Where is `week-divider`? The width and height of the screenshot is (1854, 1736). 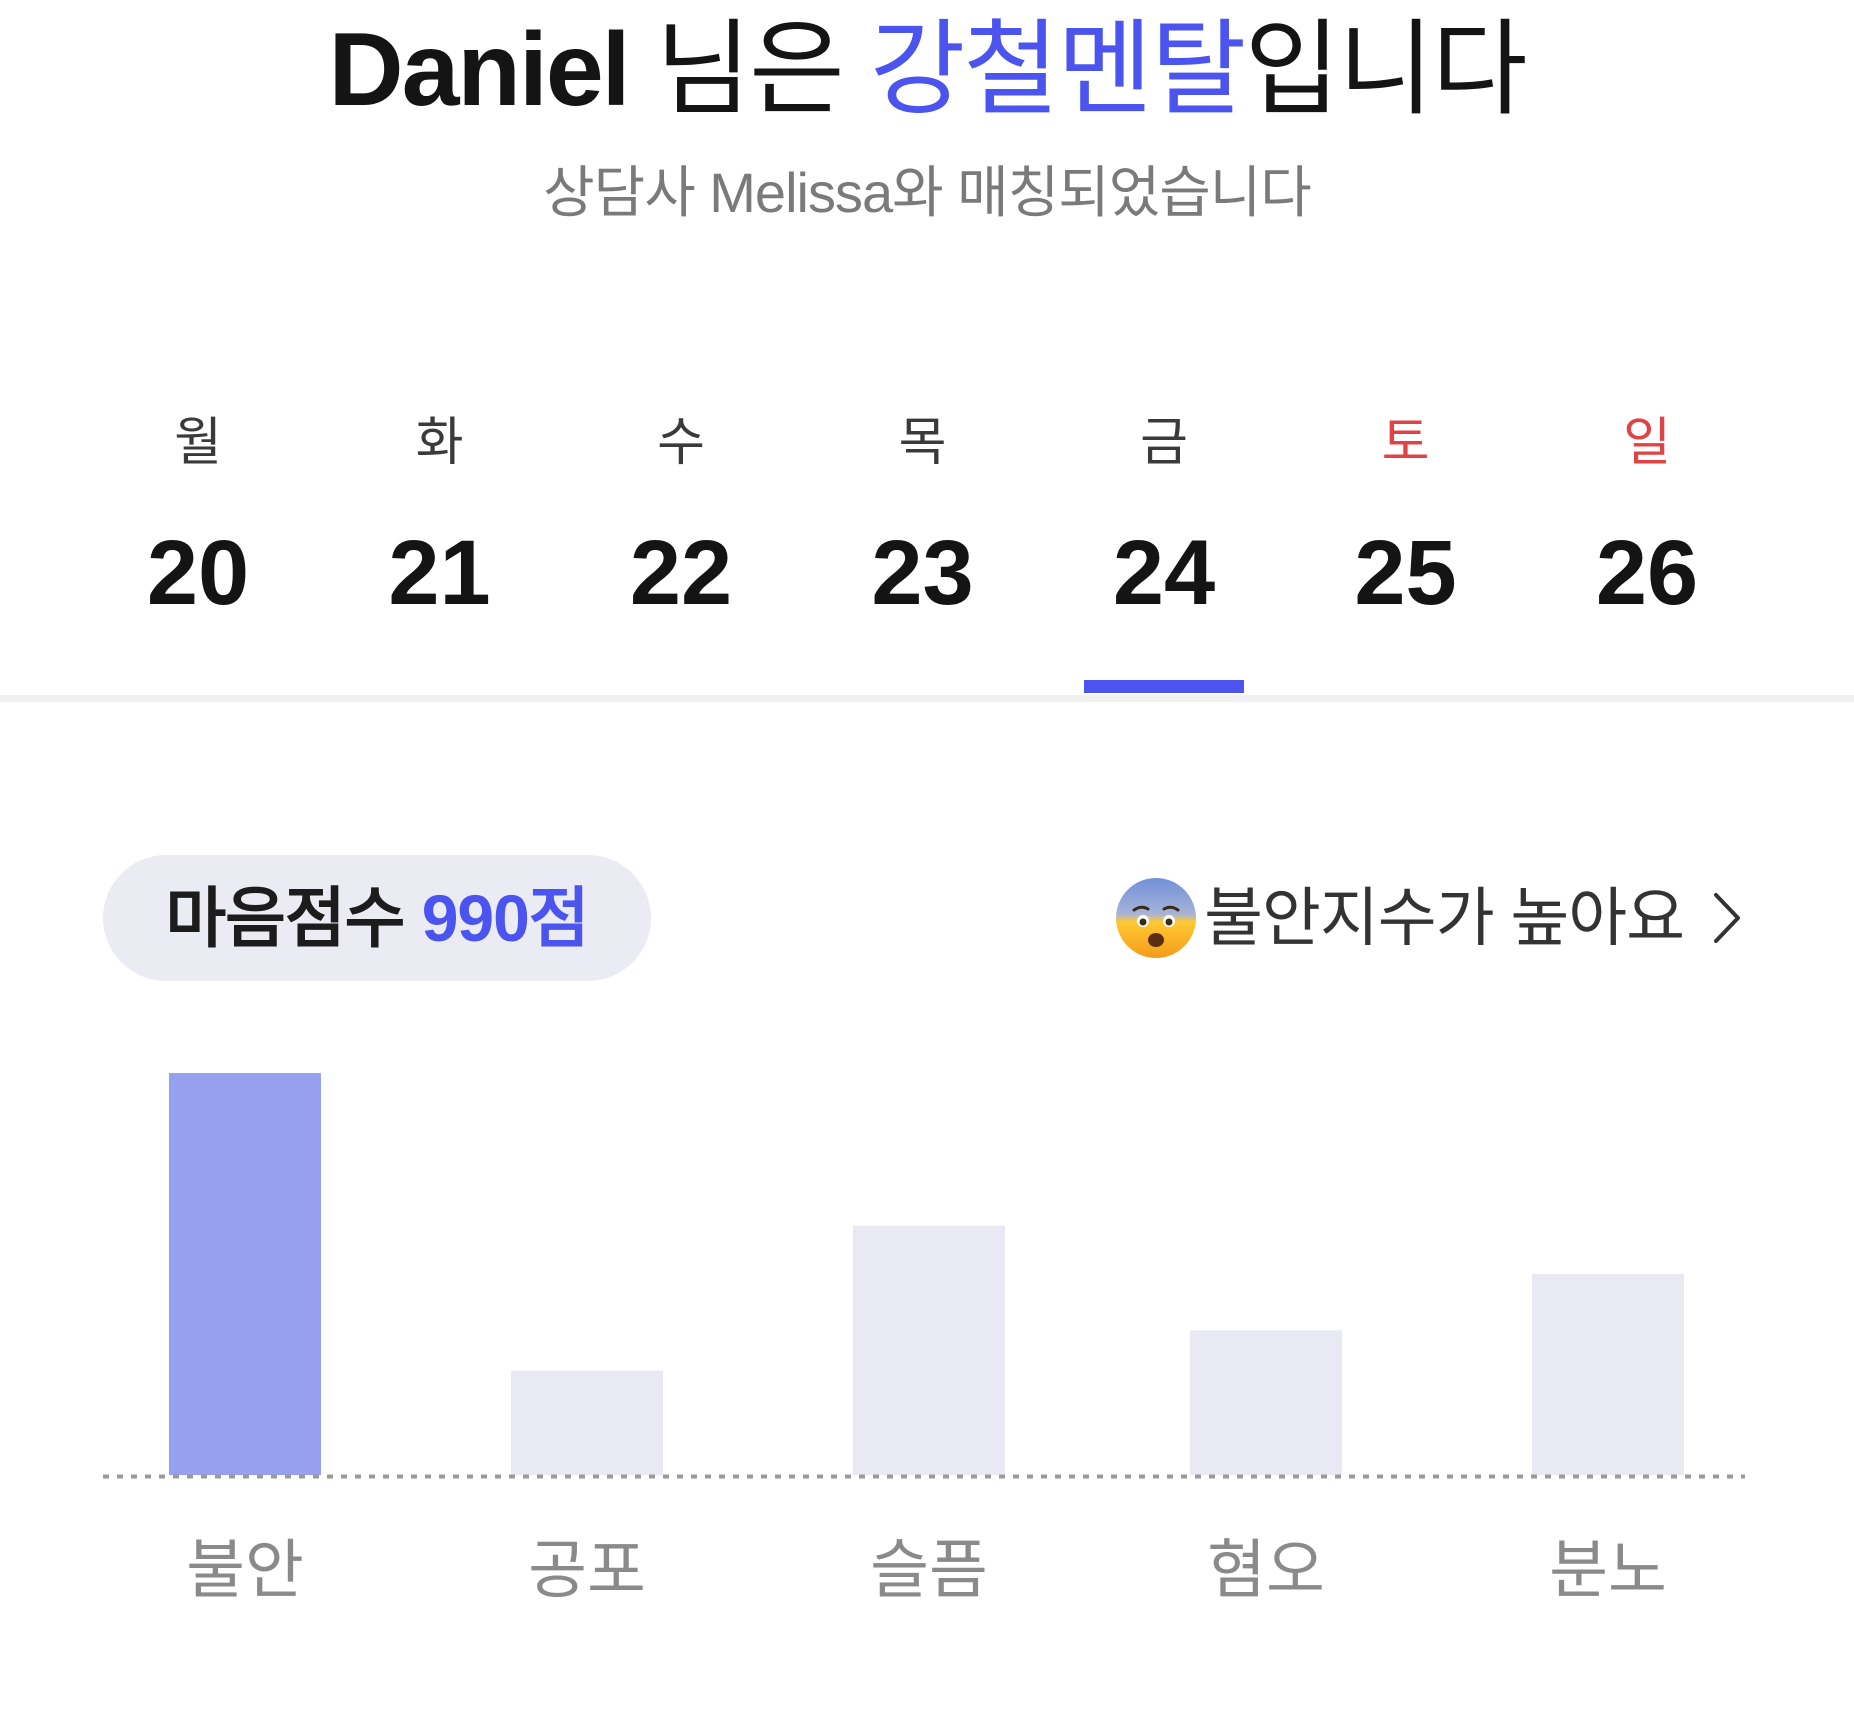
week-divider is located at coordinates (927, 698).